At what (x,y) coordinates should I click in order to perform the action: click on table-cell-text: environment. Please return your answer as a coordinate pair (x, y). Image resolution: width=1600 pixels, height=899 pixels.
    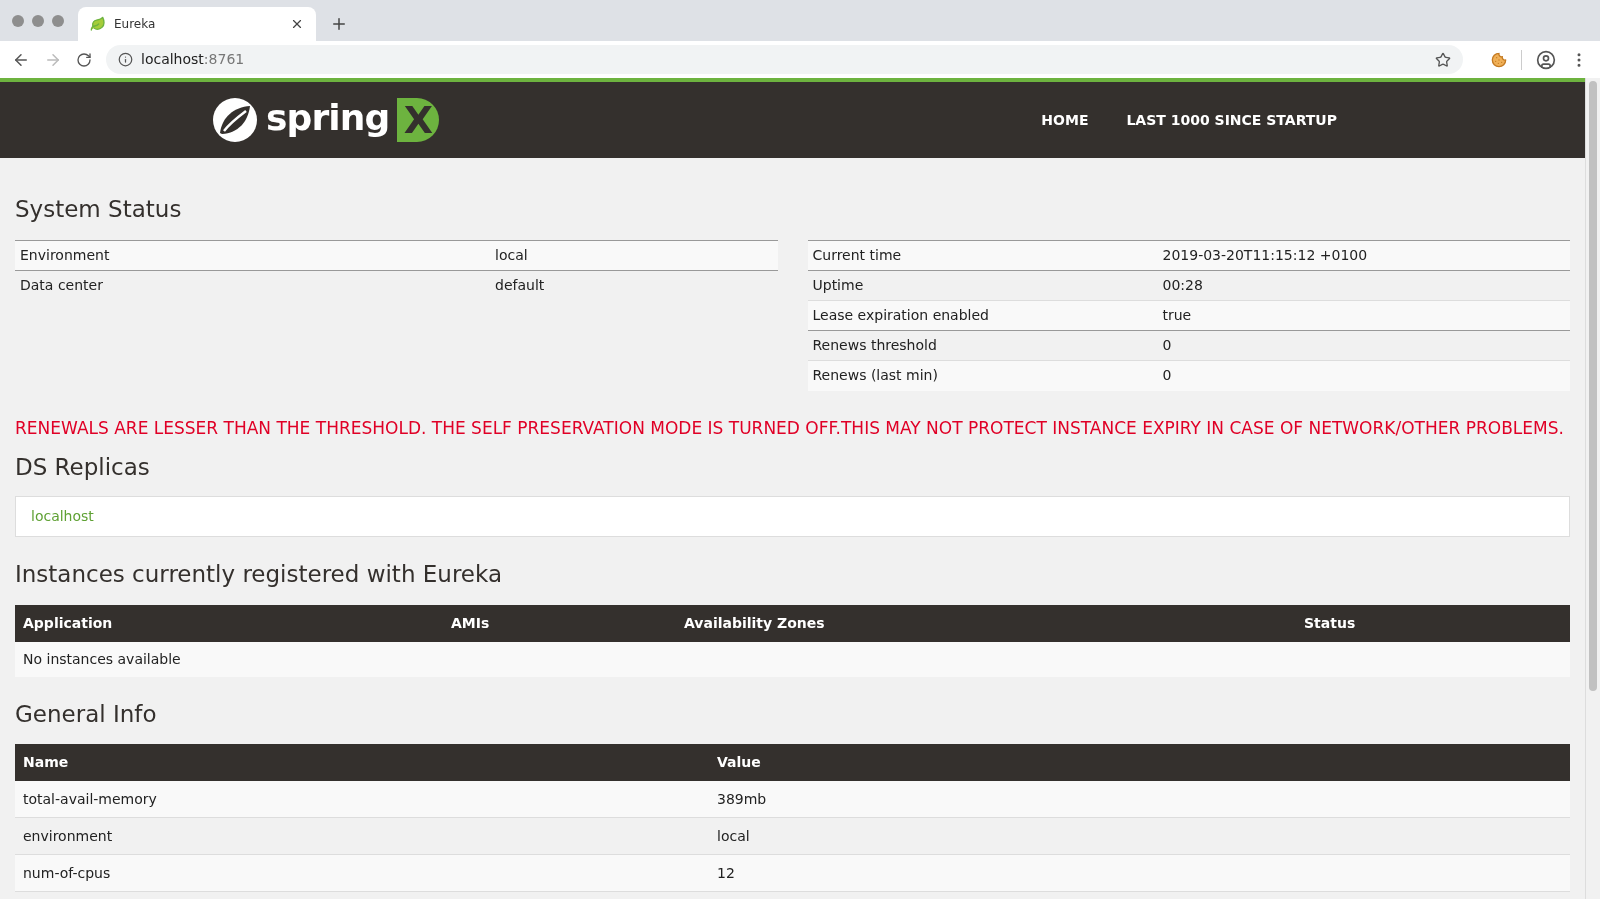
    Looking at the image, I should click on (68, 836).